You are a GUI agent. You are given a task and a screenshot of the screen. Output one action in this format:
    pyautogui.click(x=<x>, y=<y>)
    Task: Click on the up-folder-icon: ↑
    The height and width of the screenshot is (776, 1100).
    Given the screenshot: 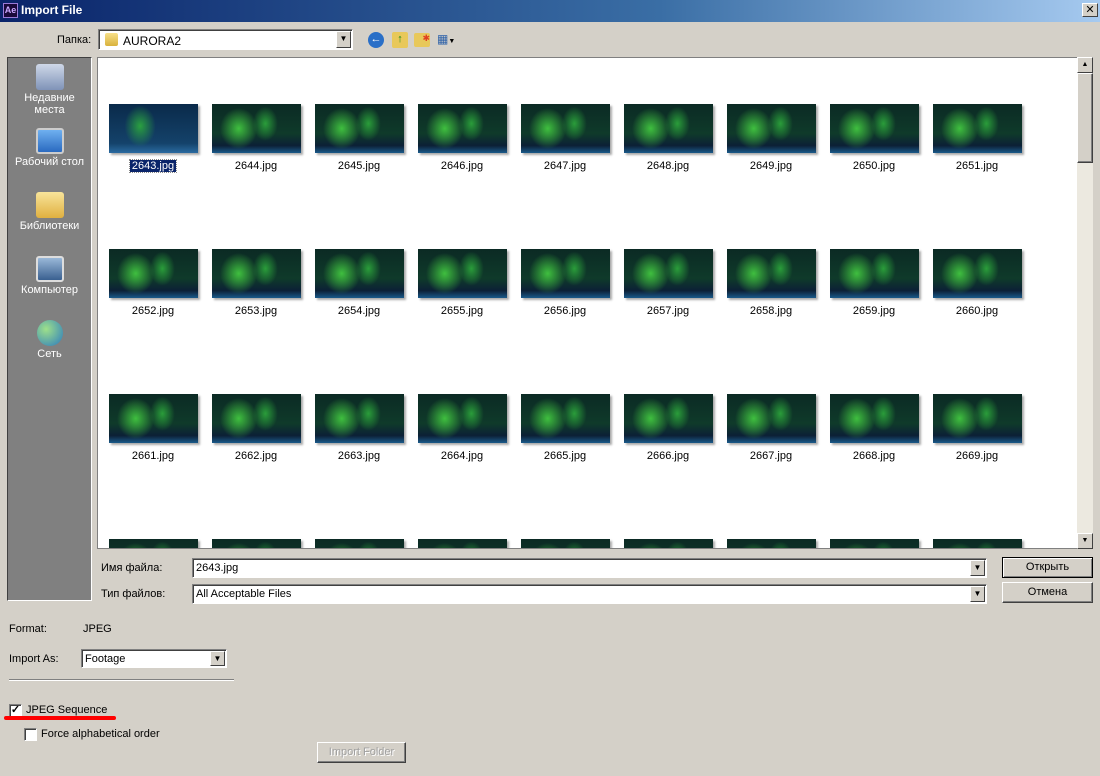 What is the action you would take?
    pyautogui.click(x=400, y=40)
    